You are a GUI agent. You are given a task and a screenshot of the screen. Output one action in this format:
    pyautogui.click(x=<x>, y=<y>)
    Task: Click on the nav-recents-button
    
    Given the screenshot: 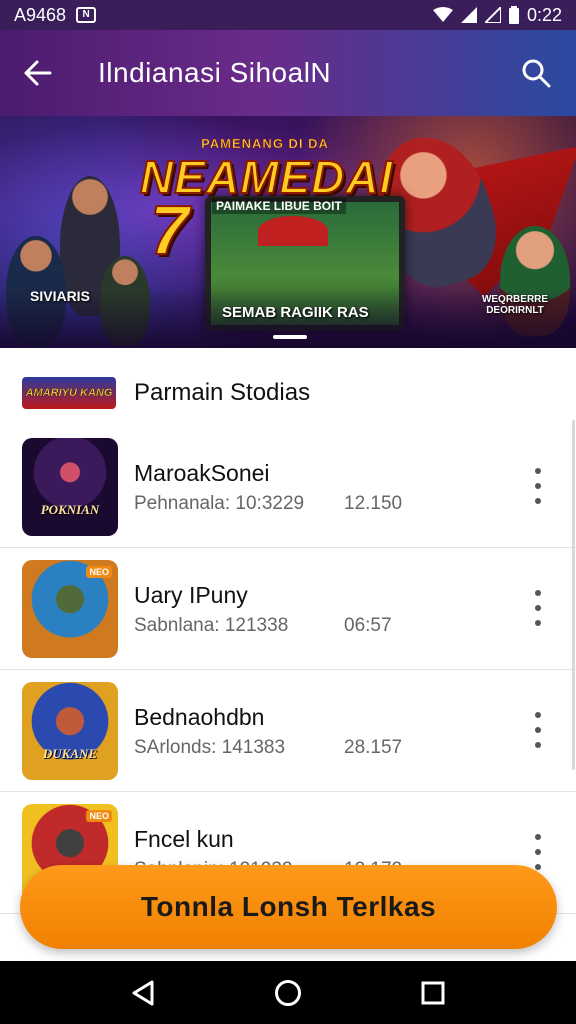 What is the action you would take?
    pyautogui.click(x=433, y=993)
    